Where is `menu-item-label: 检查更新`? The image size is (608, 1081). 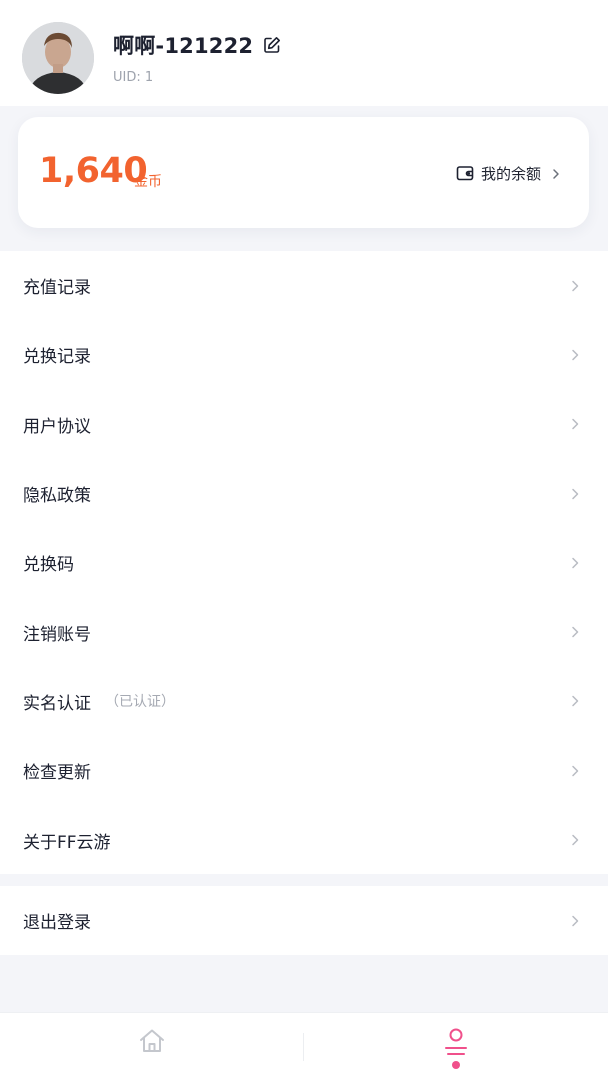 menu-item-label: 检查更新 is located at coordinates (57, 773).